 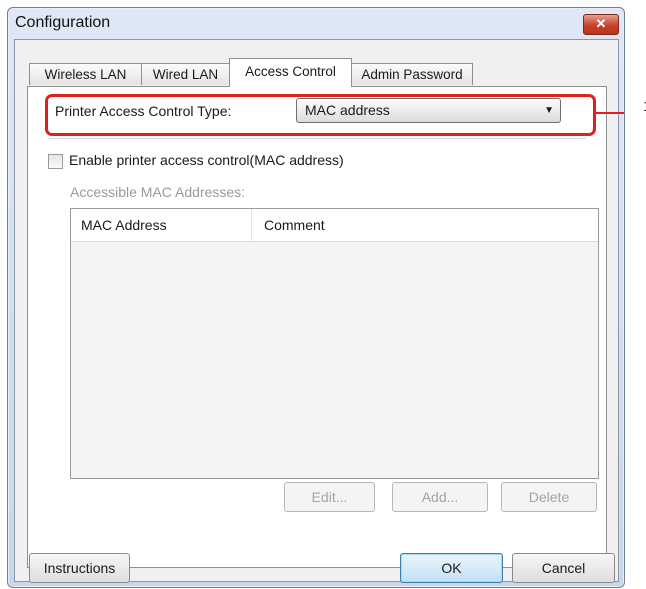 I want to click on ok-button: OK, so click(x=451, y=568).